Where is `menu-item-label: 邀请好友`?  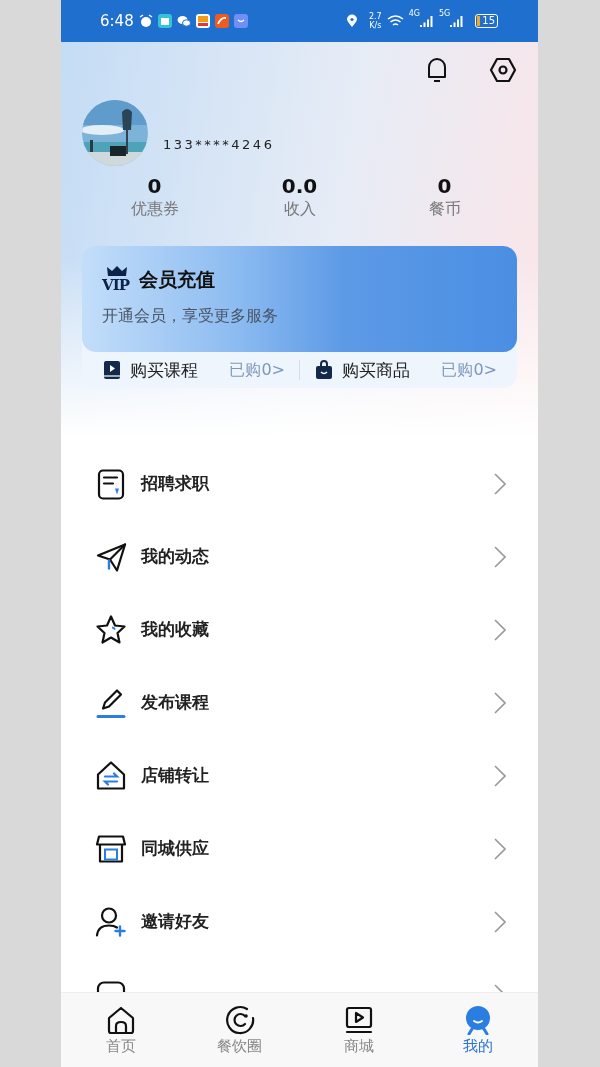
menu-item-label: 邀请好友 is located at coordinates (317, 921).